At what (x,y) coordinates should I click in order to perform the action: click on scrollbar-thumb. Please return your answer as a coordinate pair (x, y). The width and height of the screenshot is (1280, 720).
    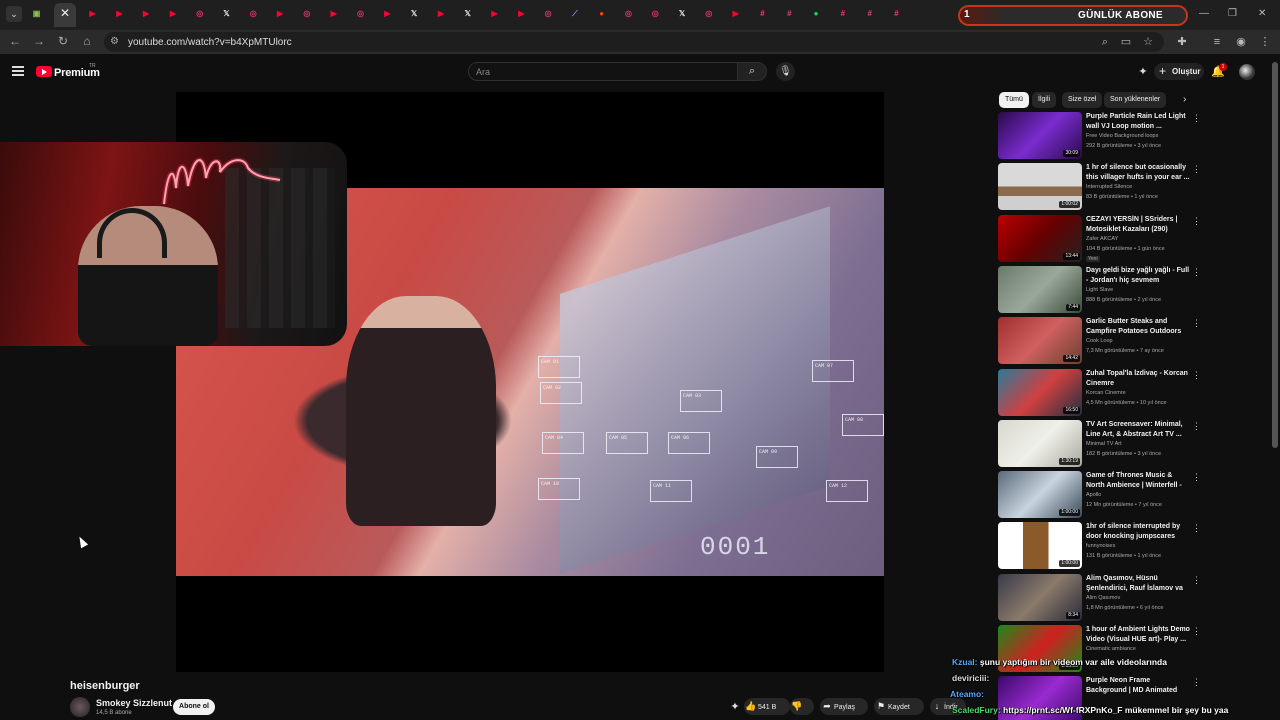
    Looking at the image, I should click on (1275, 255).